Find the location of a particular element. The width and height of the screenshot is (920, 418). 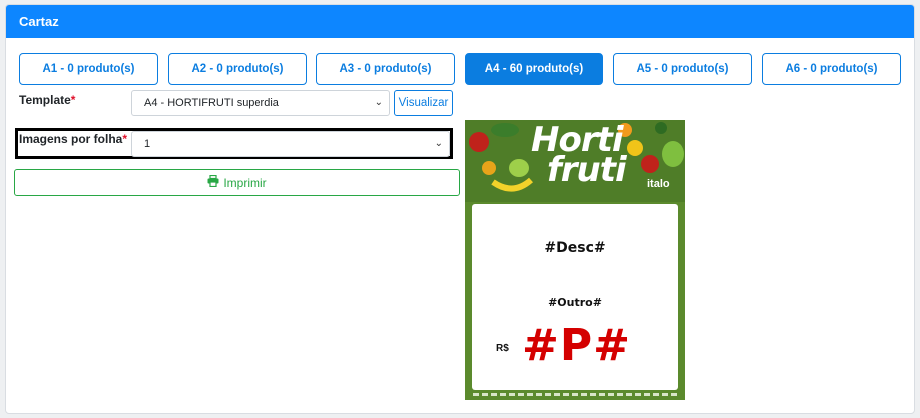

poster-content-panel: #Desc# #Outro# R$ #P# is located at coordinates (575, 297).